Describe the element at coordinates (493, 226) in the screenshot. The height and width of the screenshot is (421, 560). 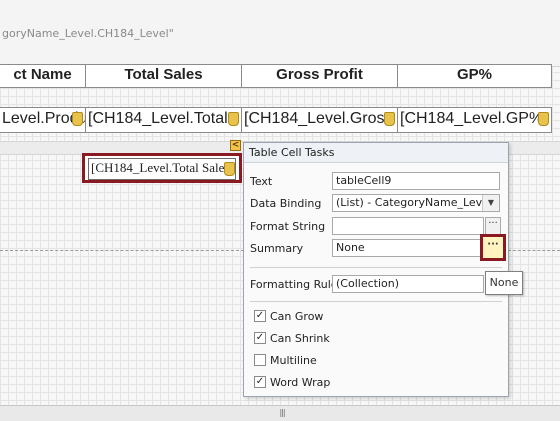
I see `format-string-ellipsis-button: ···` at that location.